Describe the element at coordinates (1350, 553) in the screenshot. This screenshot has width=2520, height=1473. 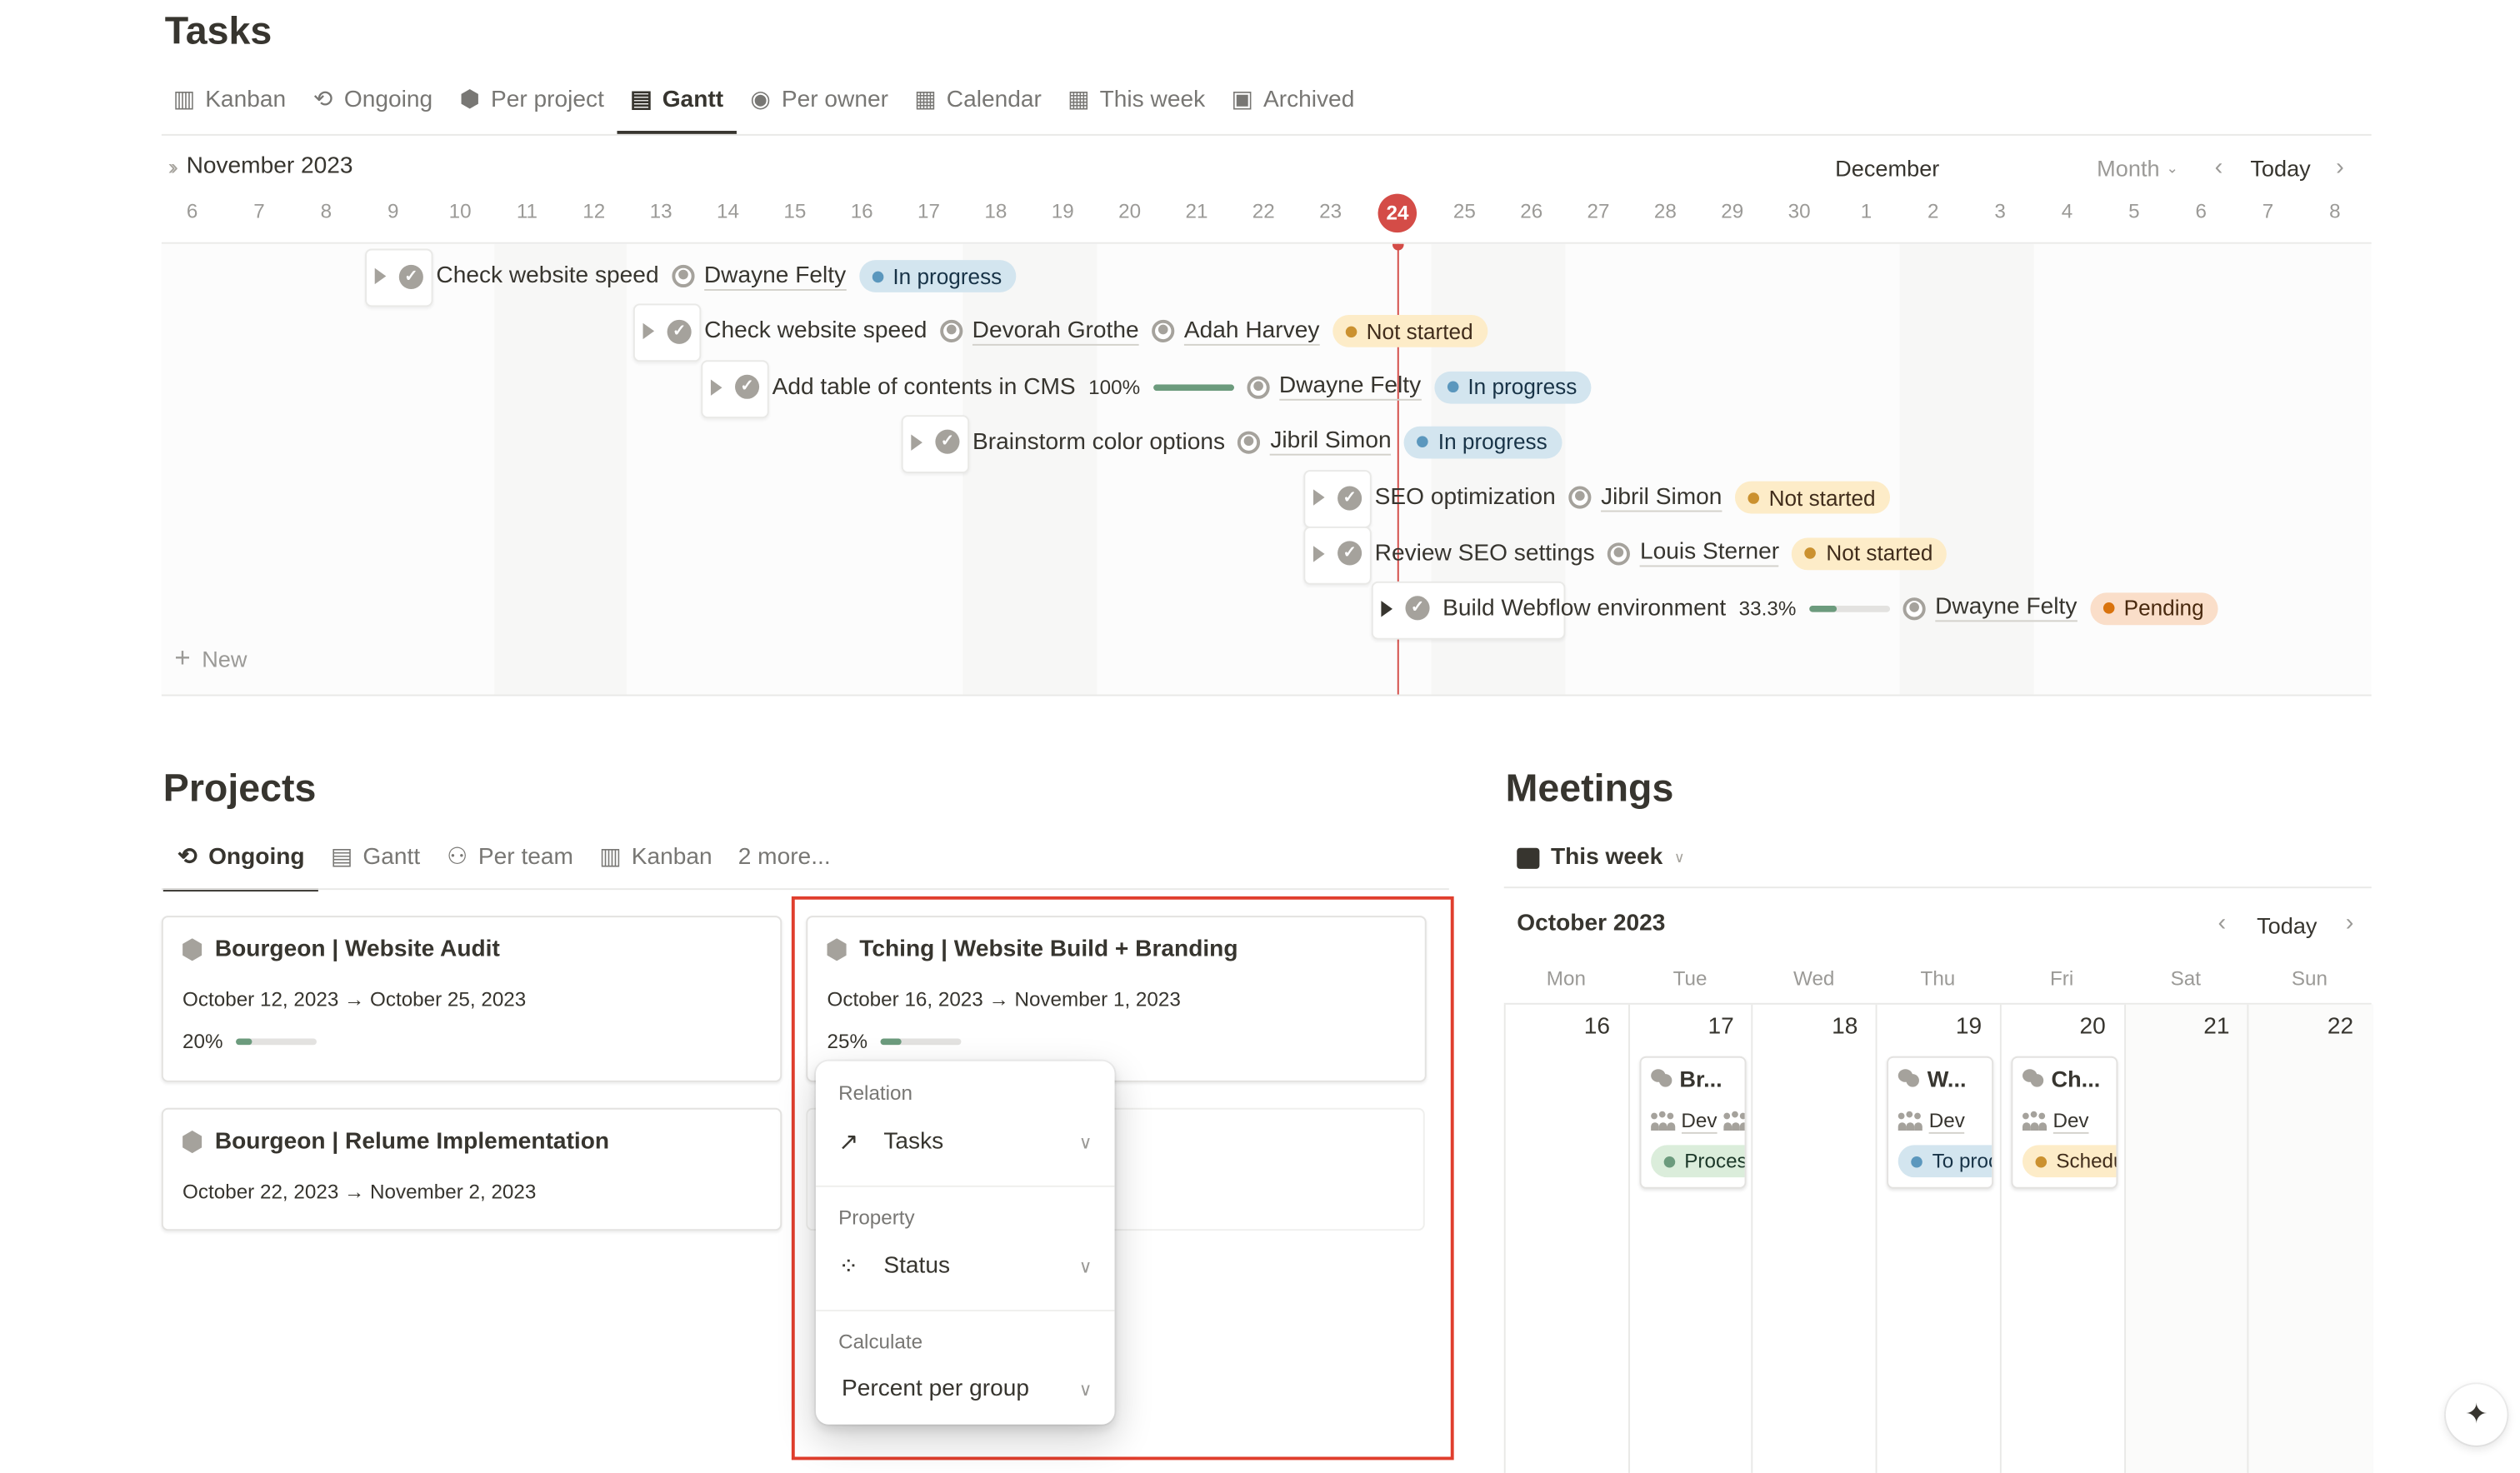
I see `task-check-icon: ✓` at that location.